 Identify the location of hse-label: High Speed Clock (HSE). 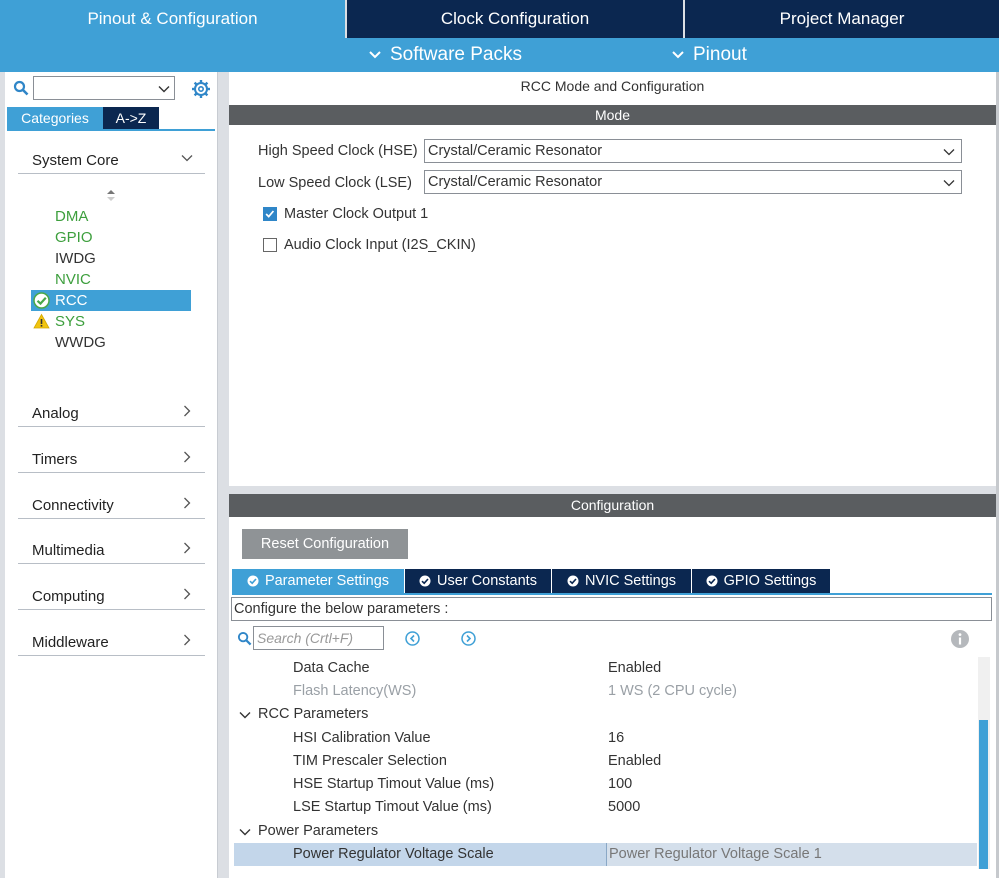
(338, 151).